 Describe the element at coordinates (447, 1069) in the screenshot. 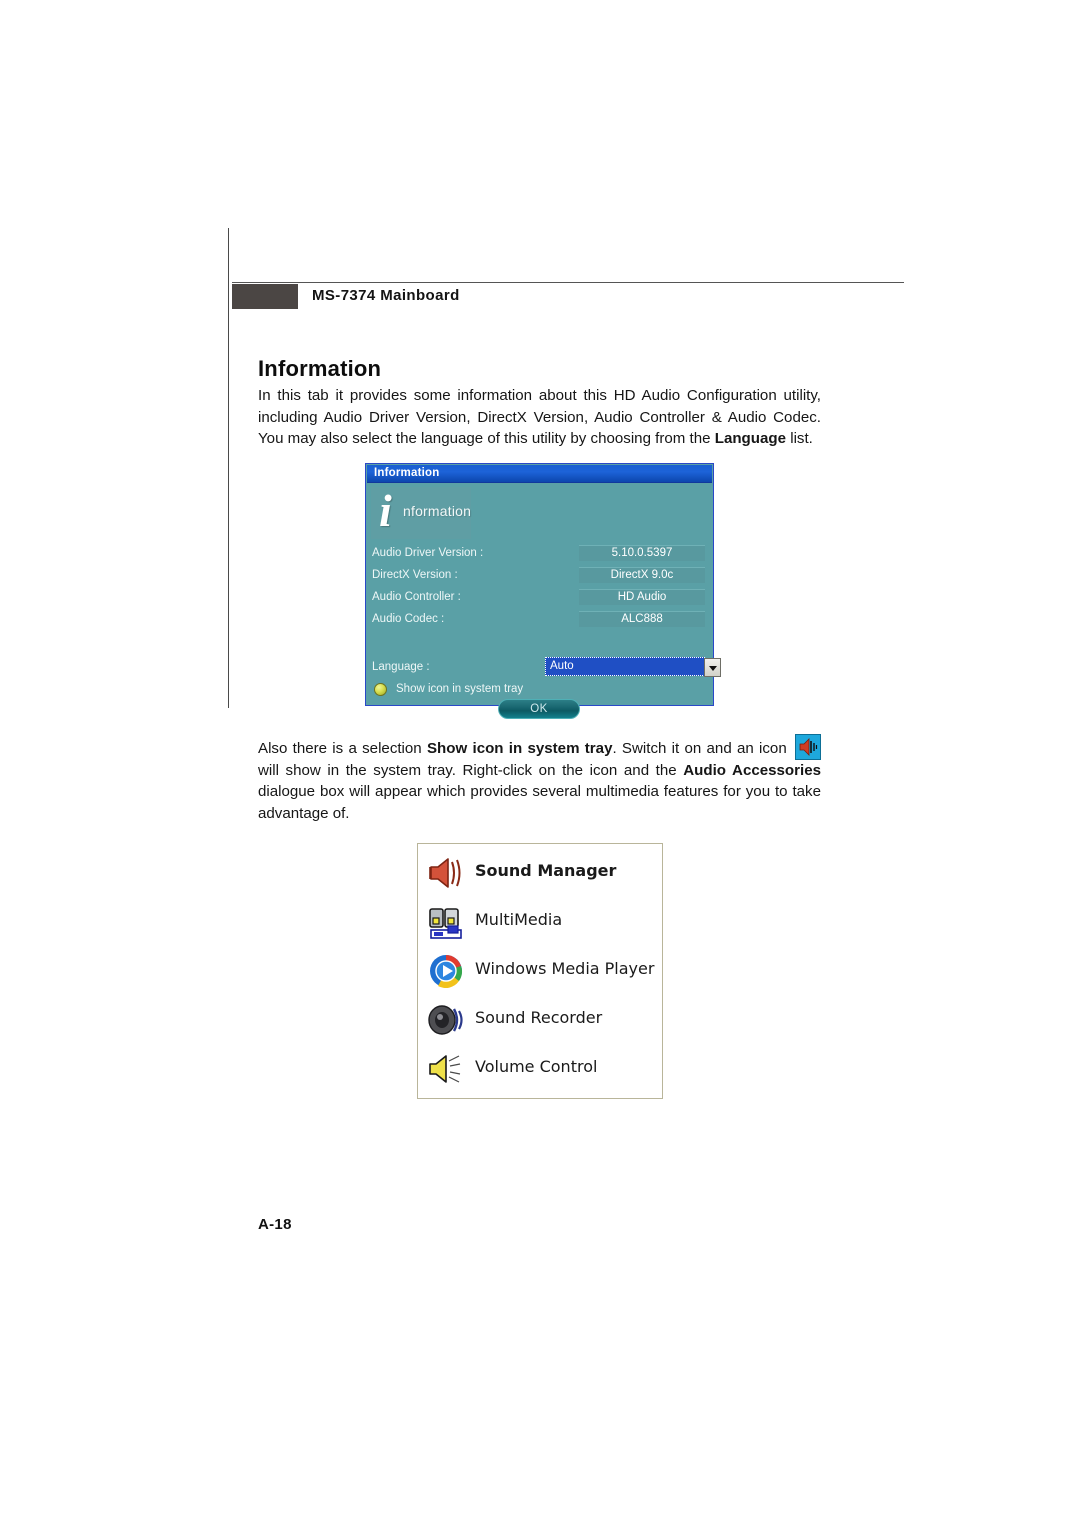

I see `volume-control-icon` at that location.